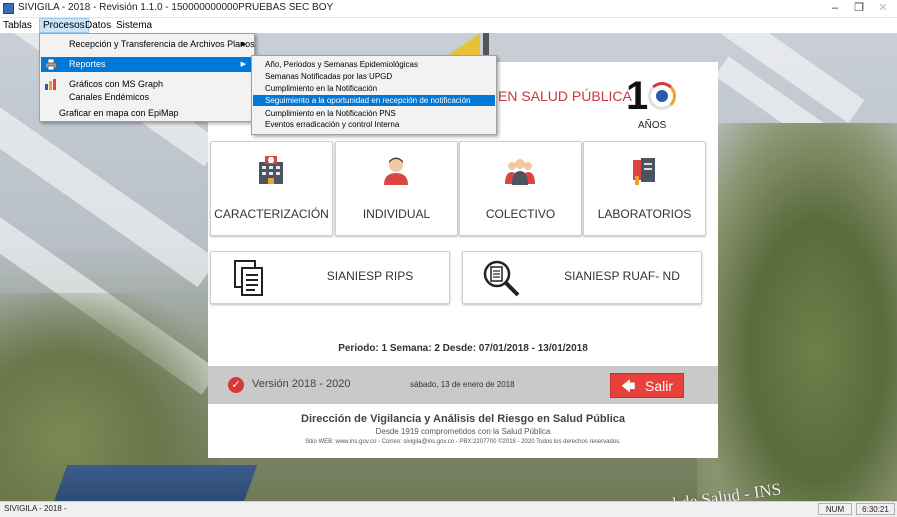 This screenshot has height=517, width=897. I want to click on menu-bar: Tablas Procesos Datos Sistema, so click(448, 25).